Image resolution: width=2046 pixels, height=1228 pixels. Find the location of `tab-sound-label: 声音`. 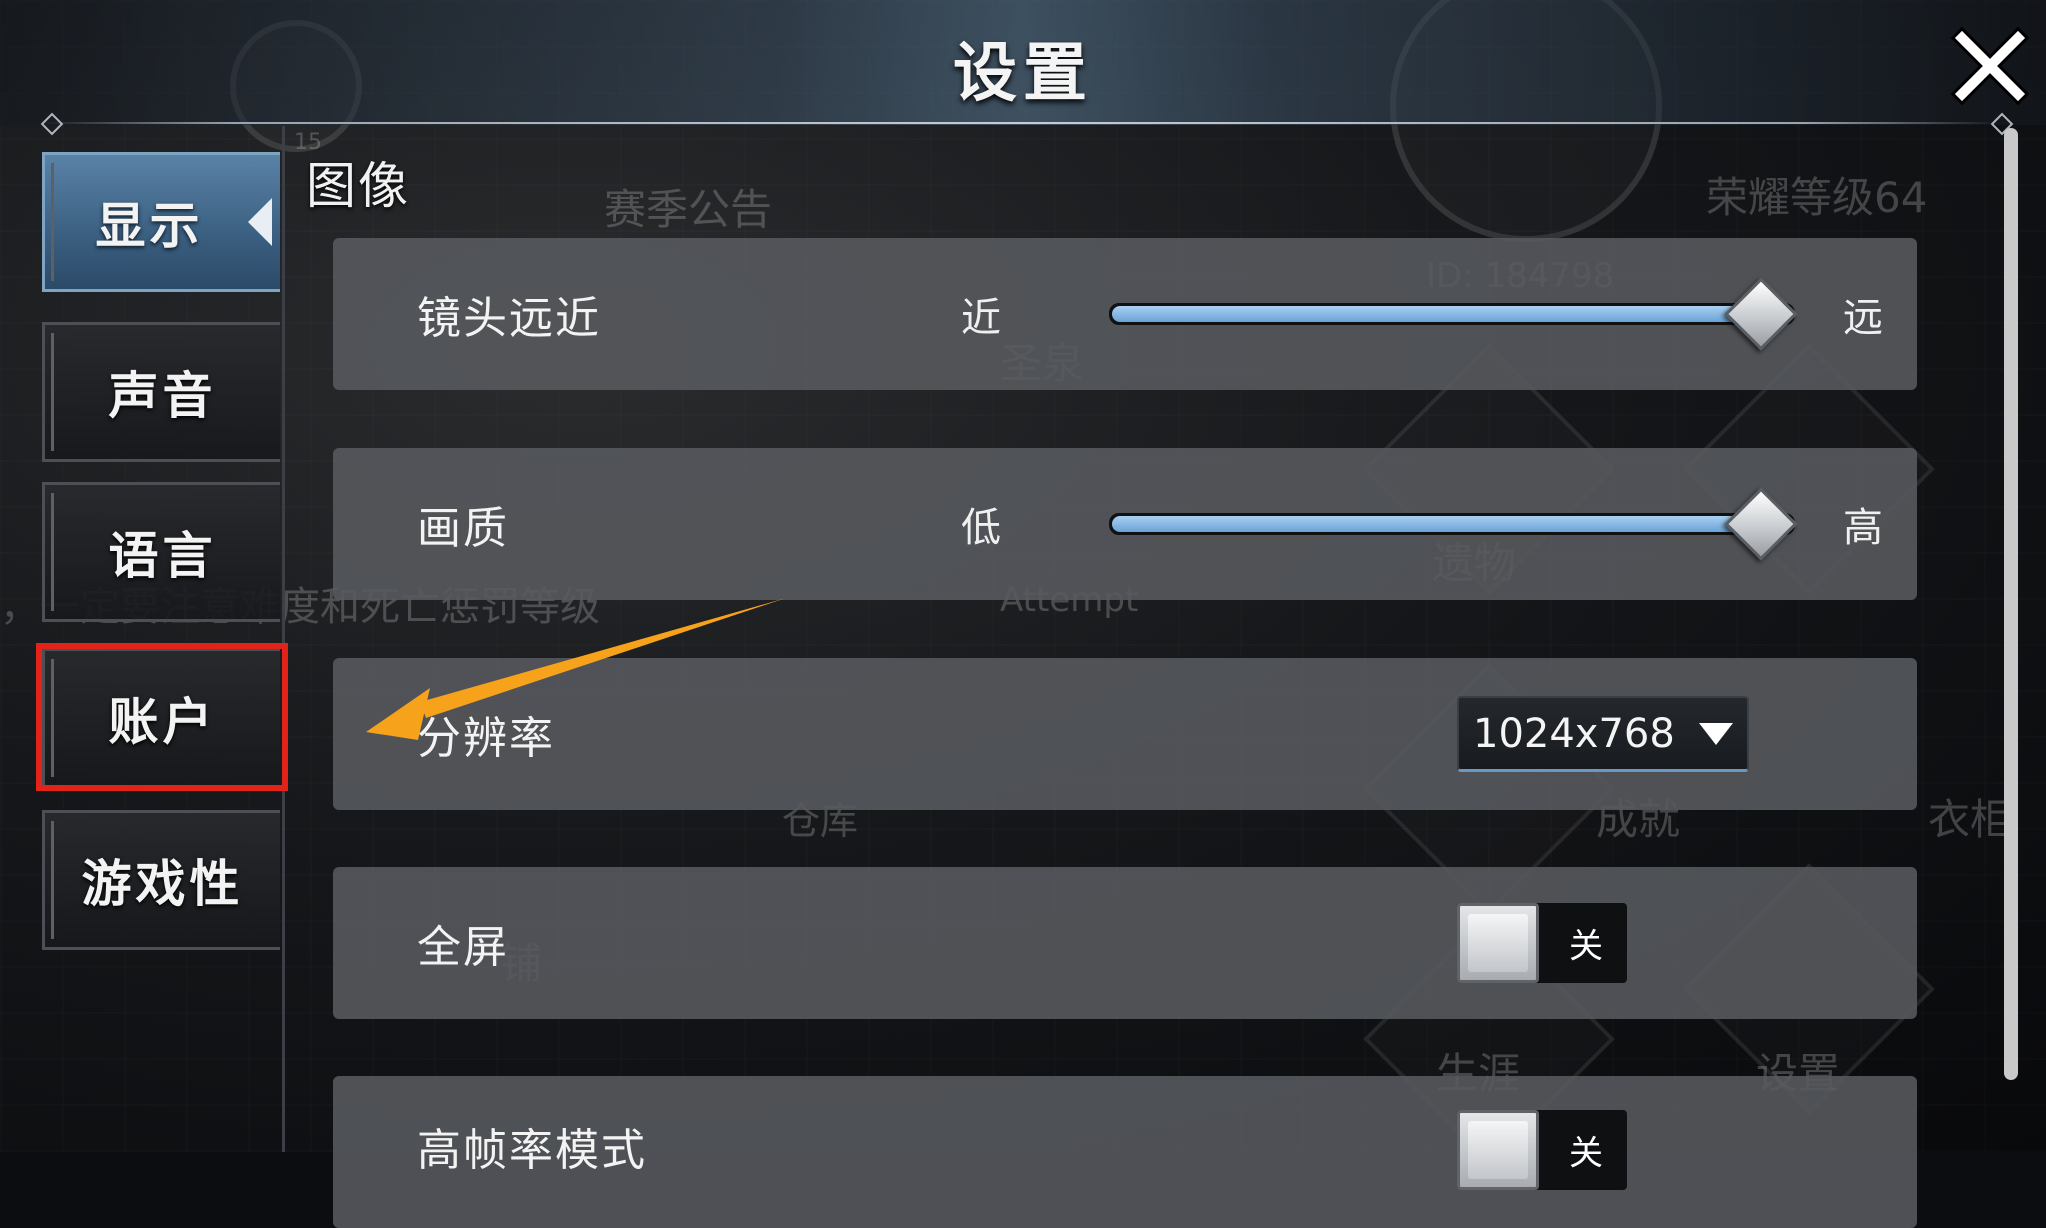

tab-sound-label: 声音 is located at coordinates (162, 396).